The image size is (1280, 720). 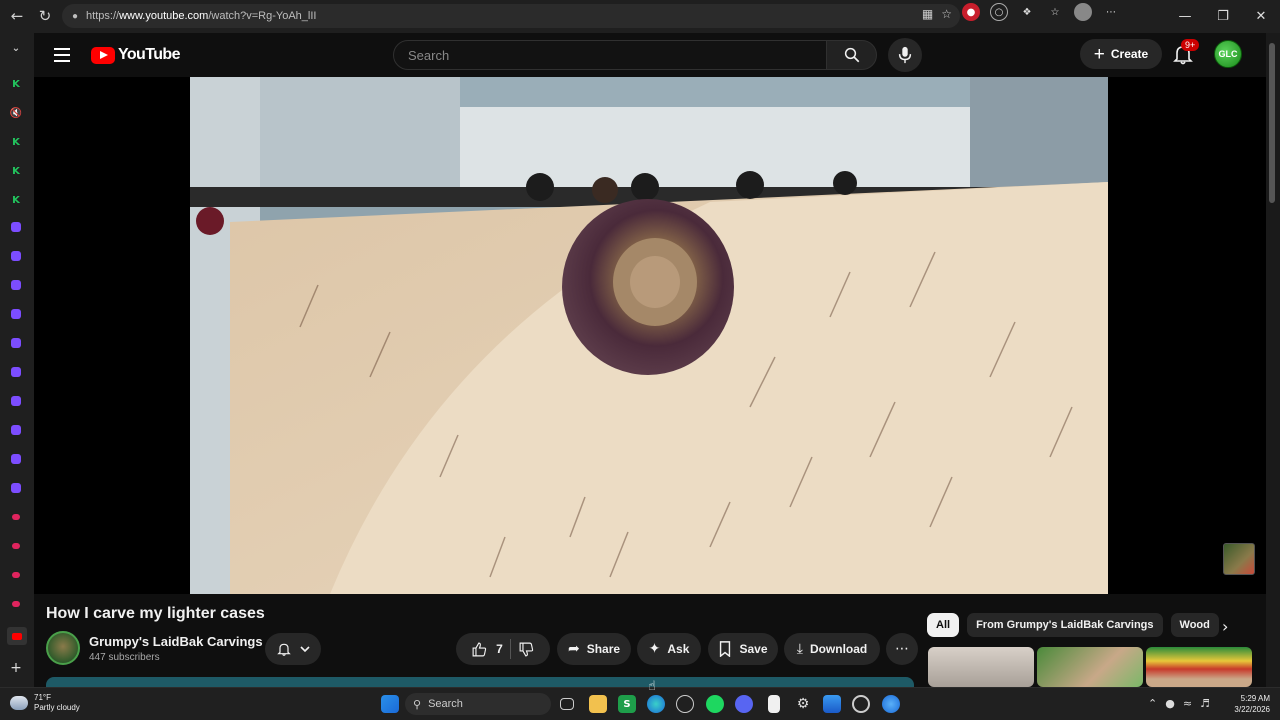 I want to click on save-label: Save, so click(x=753, y=649).